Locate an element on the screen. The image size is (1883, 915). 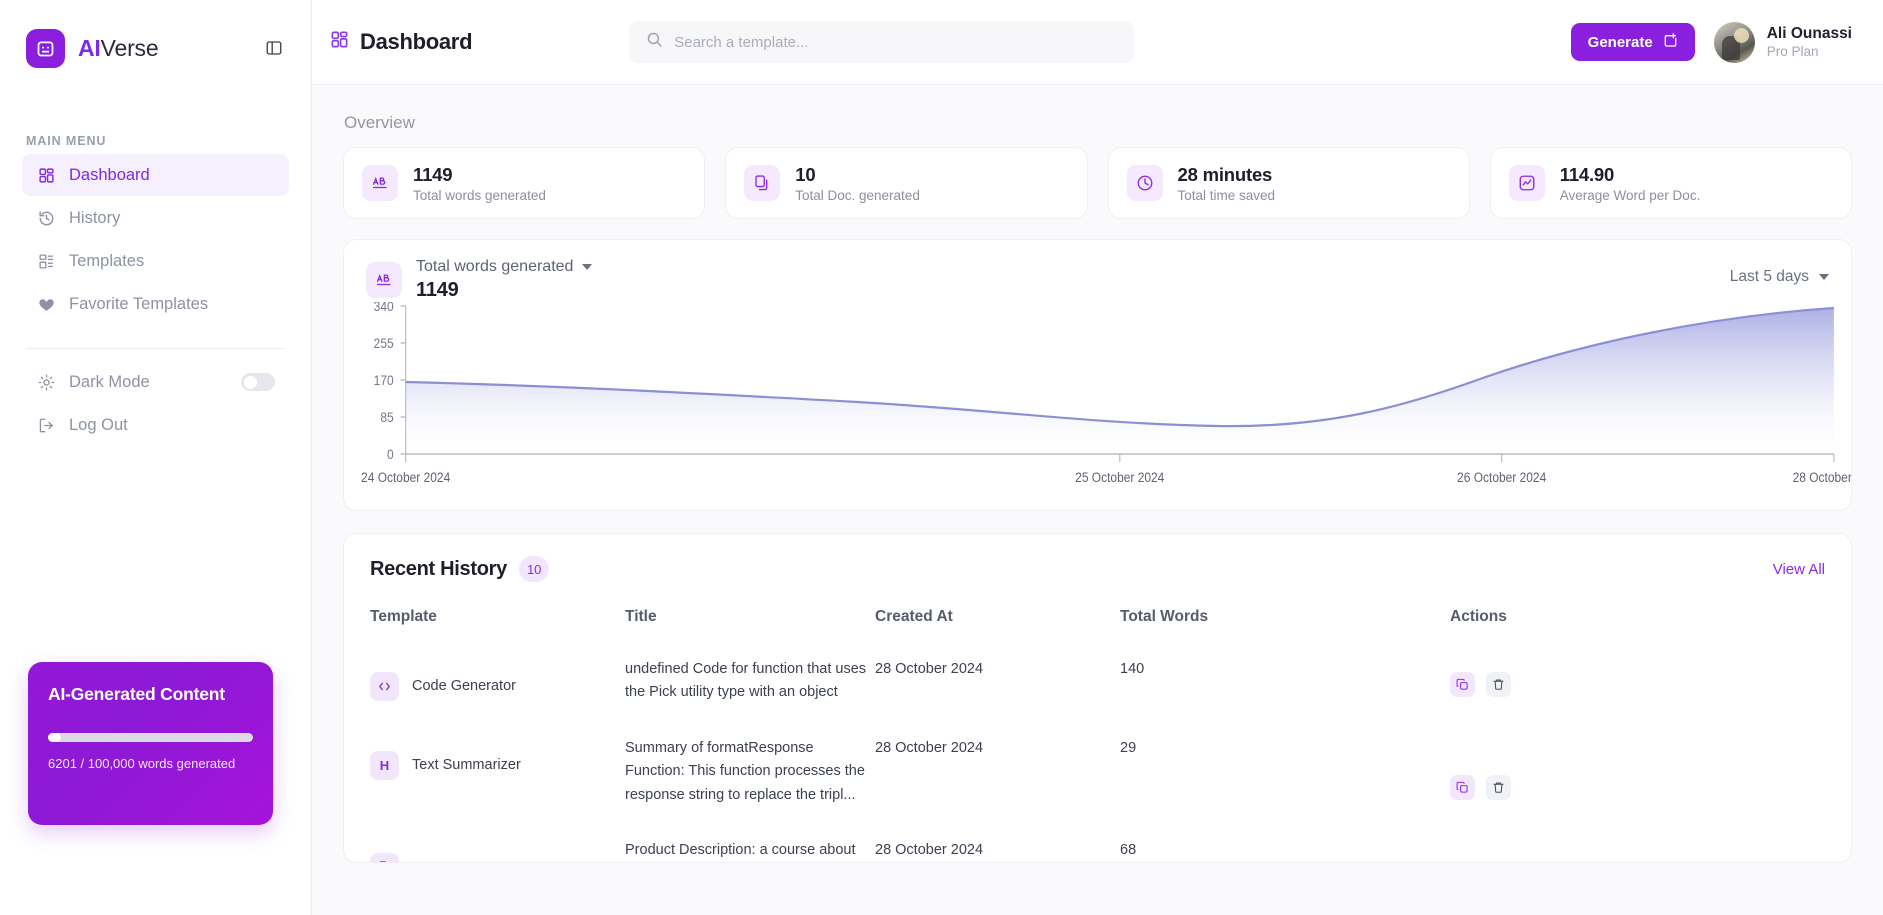
column-header-title: Title is located at coordinates (641, 616).